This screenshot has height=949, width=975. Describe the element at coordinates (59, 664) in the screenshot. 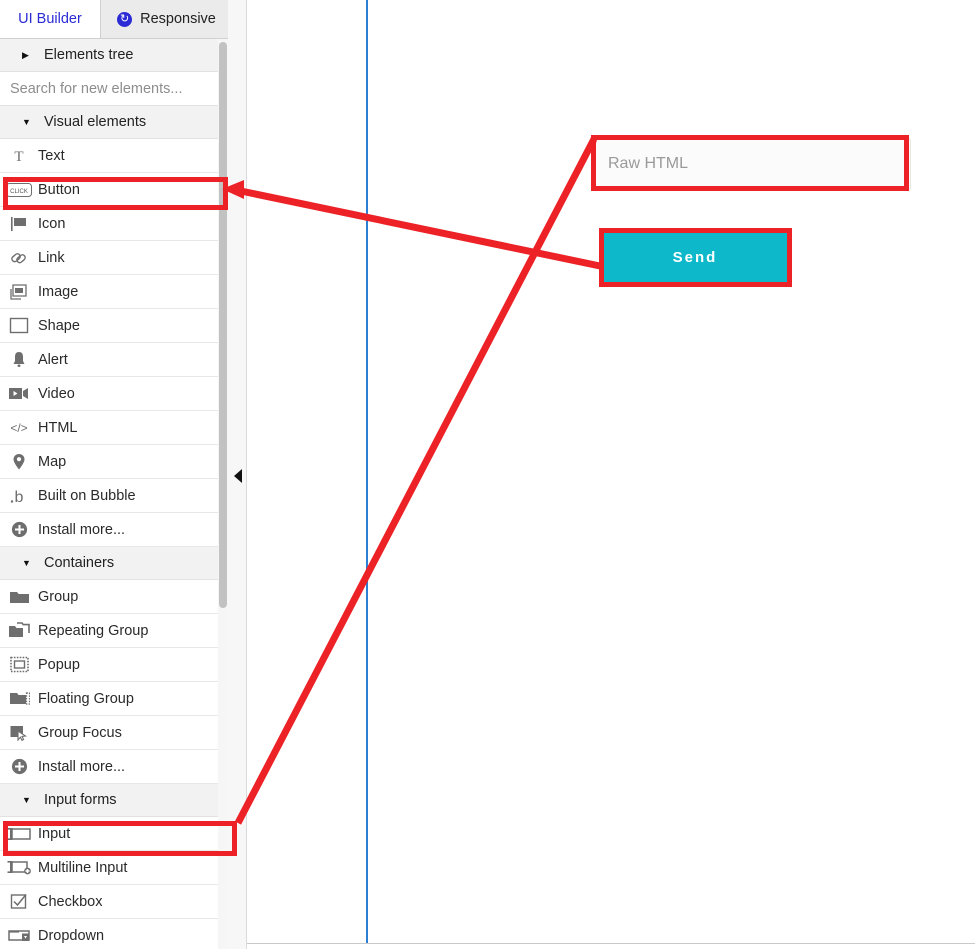

I see `palette-item-label: Popup` at that location.